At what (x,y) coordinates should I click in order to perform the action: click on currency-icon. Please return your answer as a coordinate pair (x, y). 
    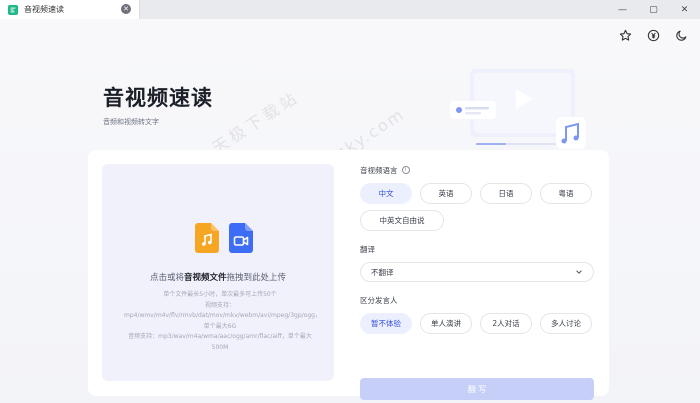
    Looking at the image, I should click on (653, 35).